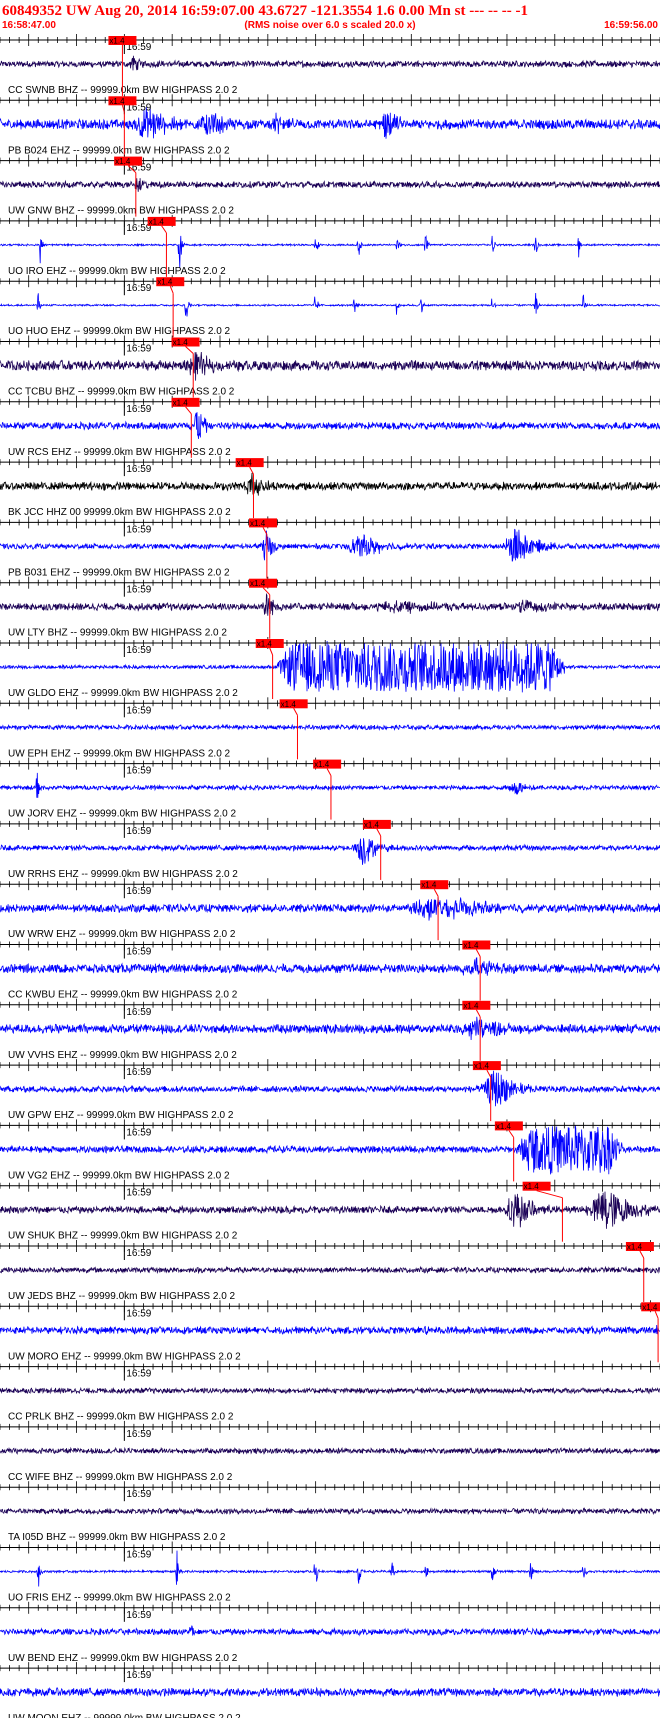  What do you see at coordinates (631, 25) in the screenshot?
I see `end-time-label: 16:59:56.00` at bounding box center [631, 25].